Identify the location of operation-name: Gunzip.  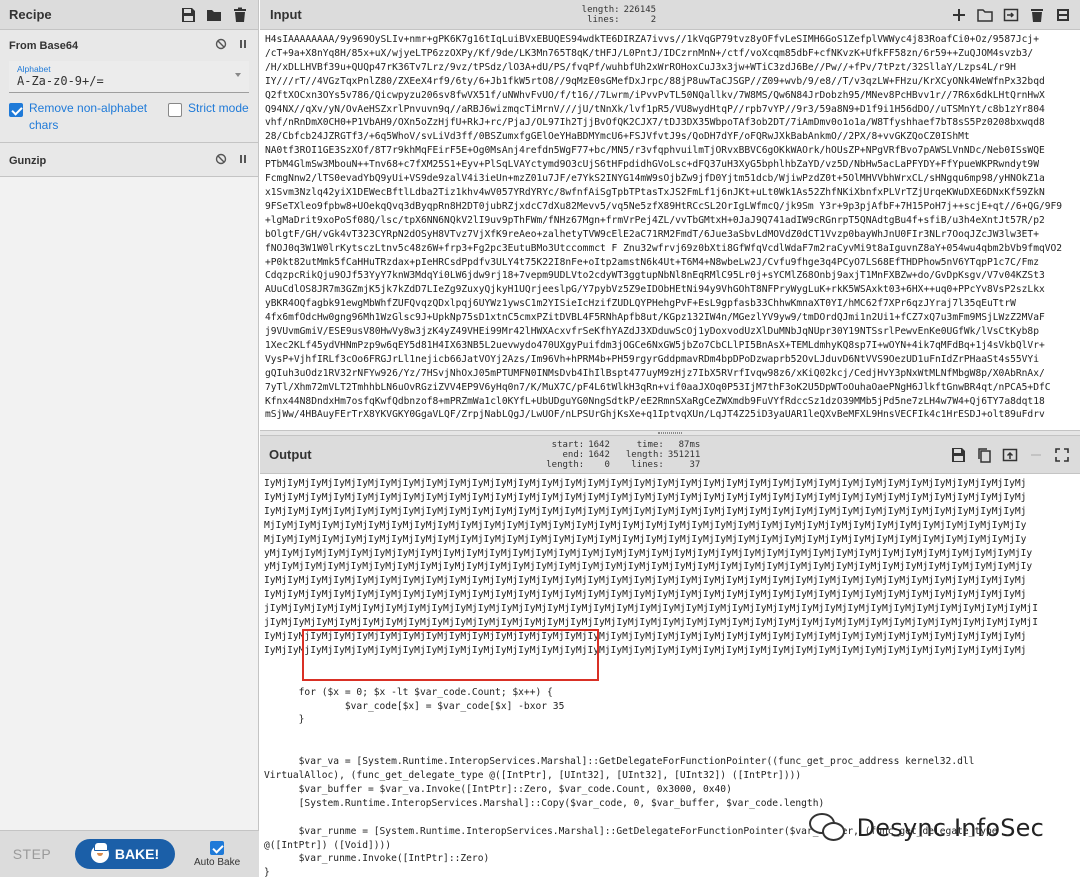
(28, 160).